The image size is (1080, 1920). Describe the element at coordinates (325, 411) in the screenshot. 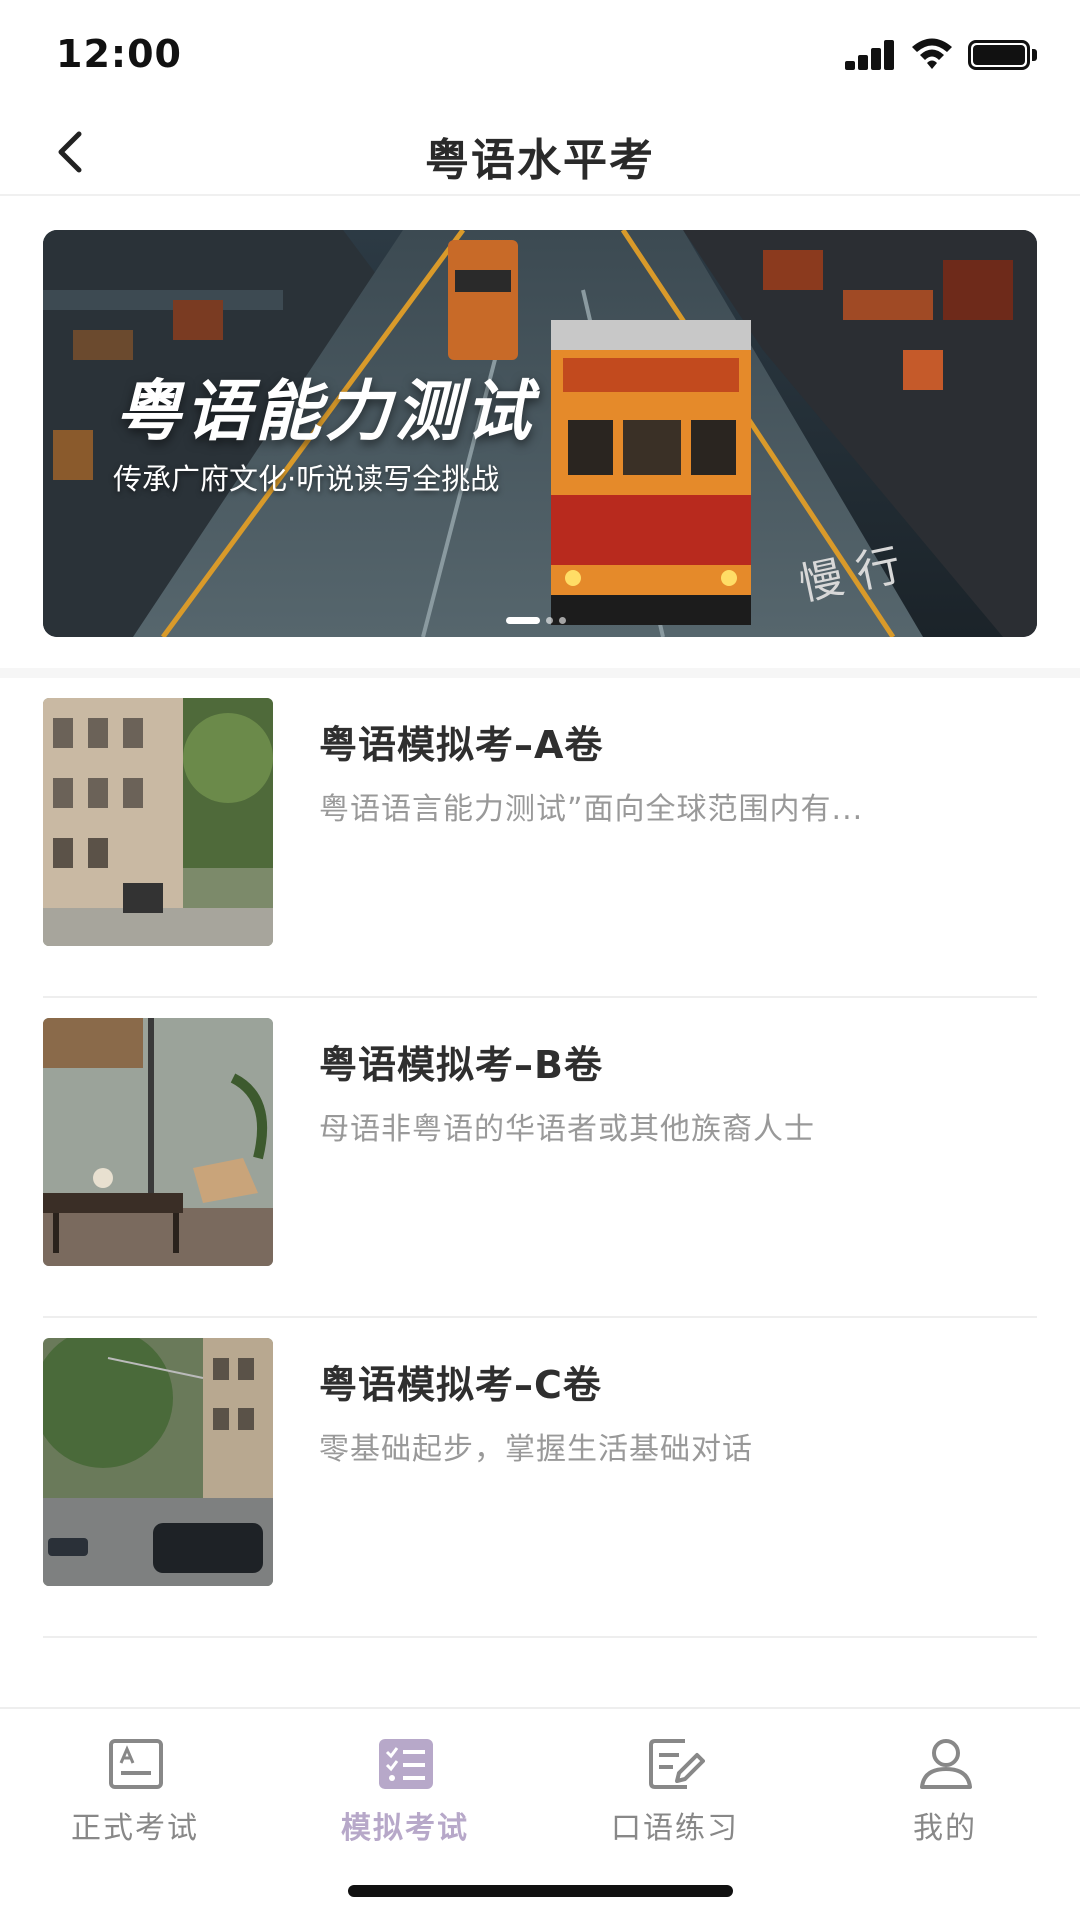

I see `banner-title: 粤语能力测试` at that location.